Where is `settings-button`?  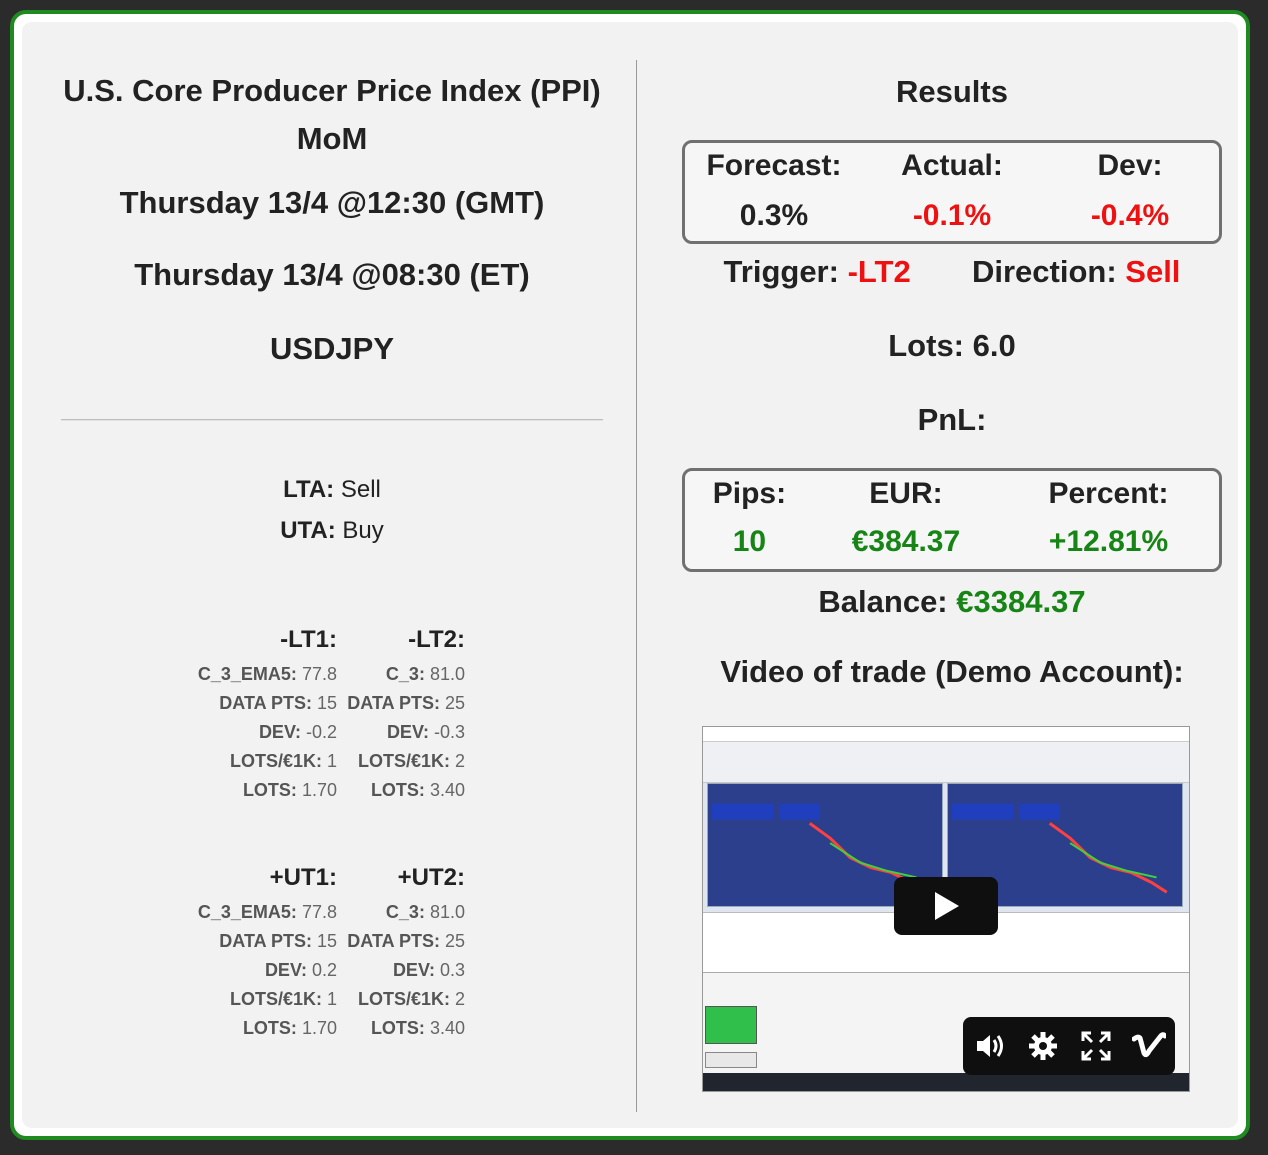
settings-button is located at coordinates (1043, 1046).